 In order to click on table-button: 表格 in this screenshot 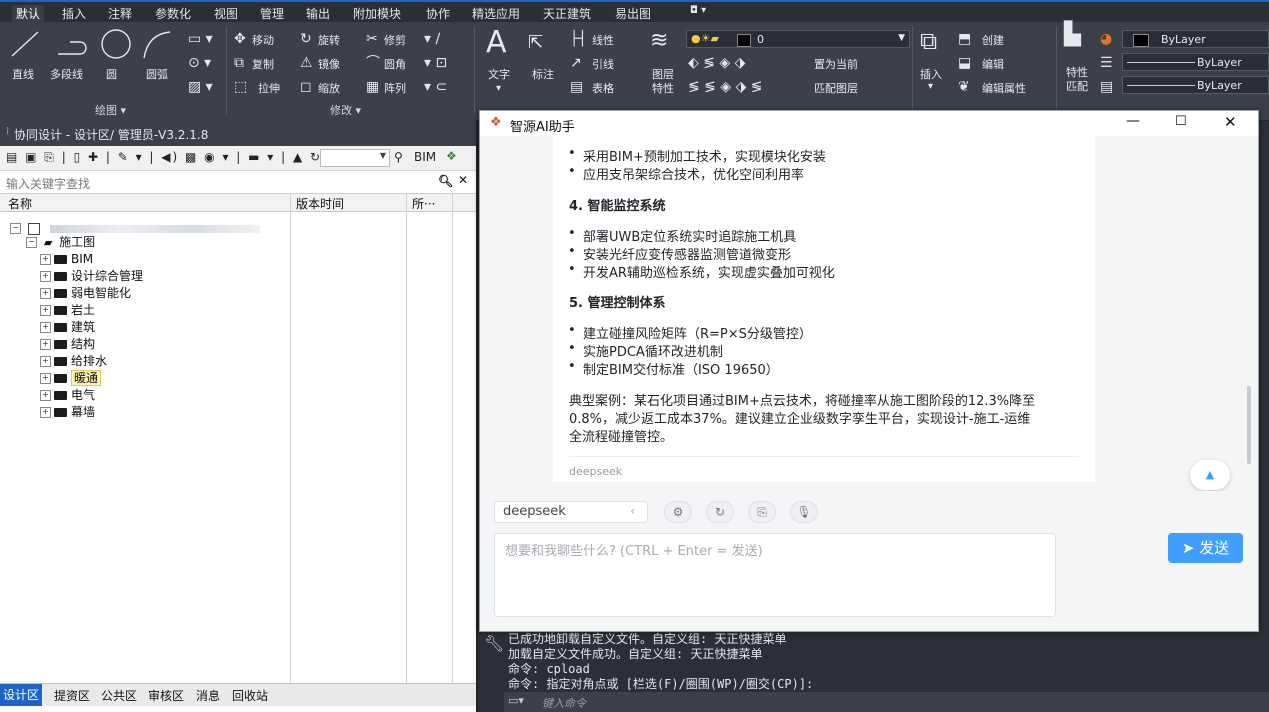, I will do `click(603, 88)`.